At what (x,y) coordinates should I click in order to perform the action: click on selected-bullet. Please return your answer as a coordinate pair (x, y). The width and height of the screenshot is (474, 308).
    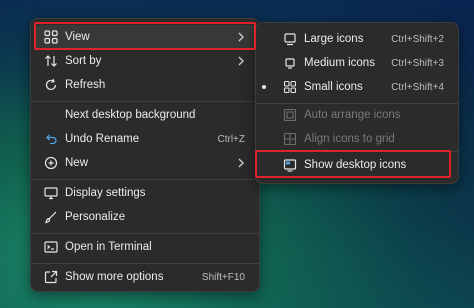
    Looking at the image, I should click on (264, 87).